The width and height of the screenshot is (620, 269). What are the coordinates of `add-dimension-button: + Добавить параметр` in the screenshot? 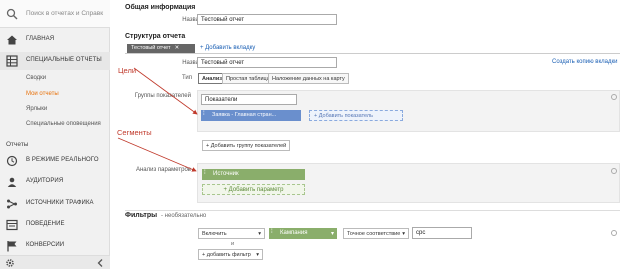 It's located at (253, 189).